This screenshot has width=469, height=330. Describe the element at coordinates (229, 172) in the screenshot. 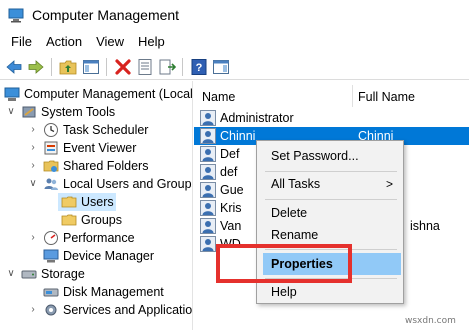

I see `user-name: def` at that location.